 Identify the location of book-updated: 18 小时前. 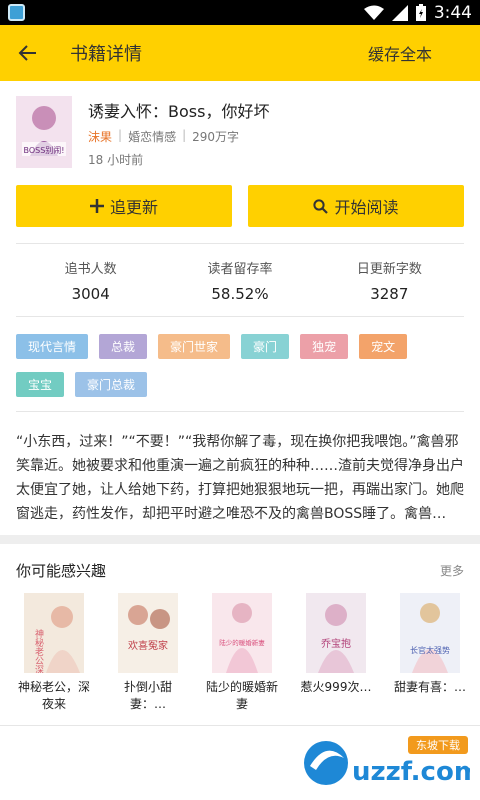
(116, 160).